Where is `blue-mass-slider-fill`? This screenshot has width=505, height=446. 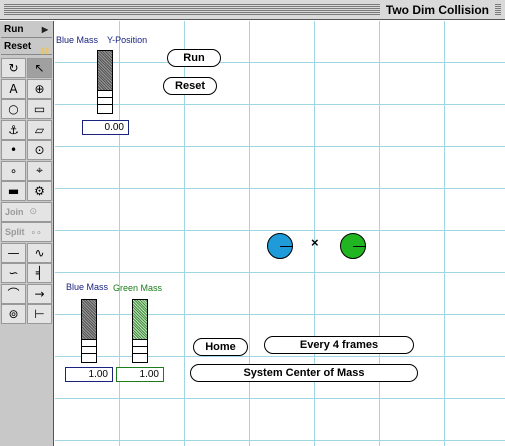
blue-mass-slider-fill is located at coordinates (89, 320).